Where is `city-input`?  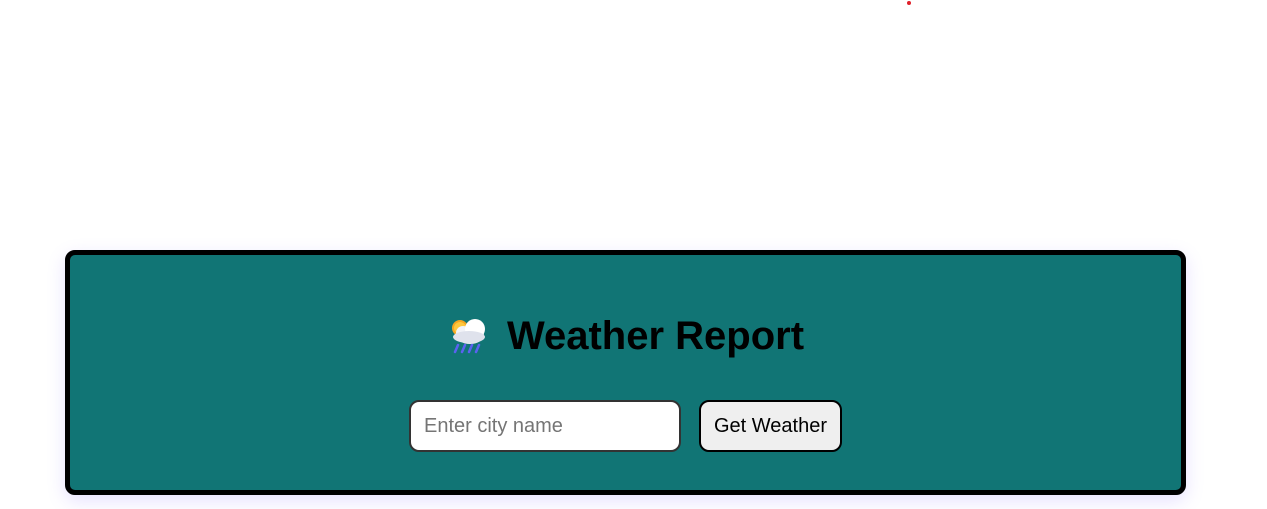 city-input is located at coordinates (544, 426).